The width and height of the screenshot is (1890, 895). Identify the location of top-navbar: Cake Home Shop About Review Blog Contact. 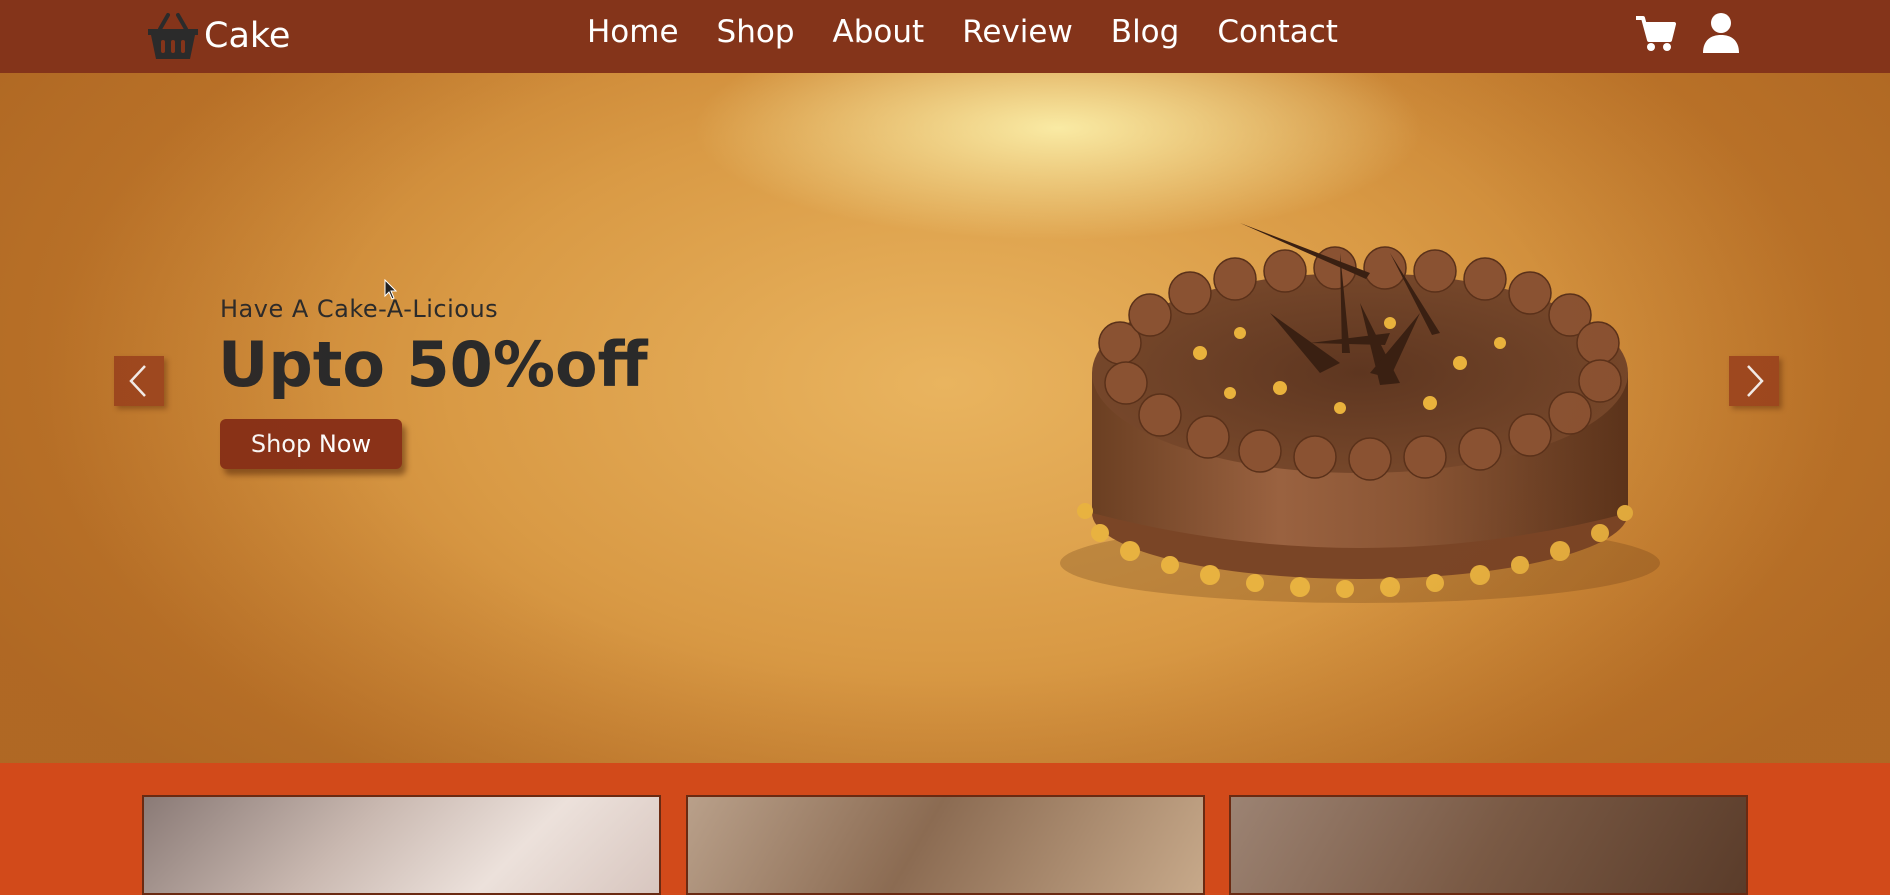
(945, 36).